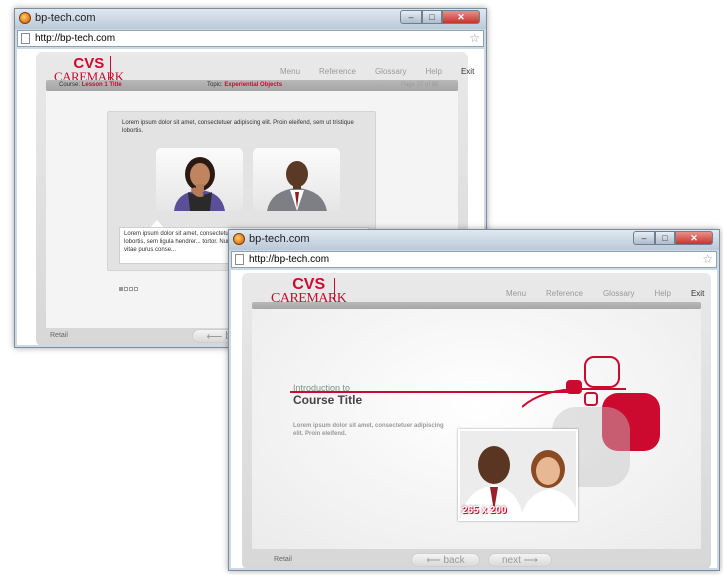  What do you see at coordinates (476, 305) in the screenshot?
I see `header-bar` at bounding box center [476, 305].